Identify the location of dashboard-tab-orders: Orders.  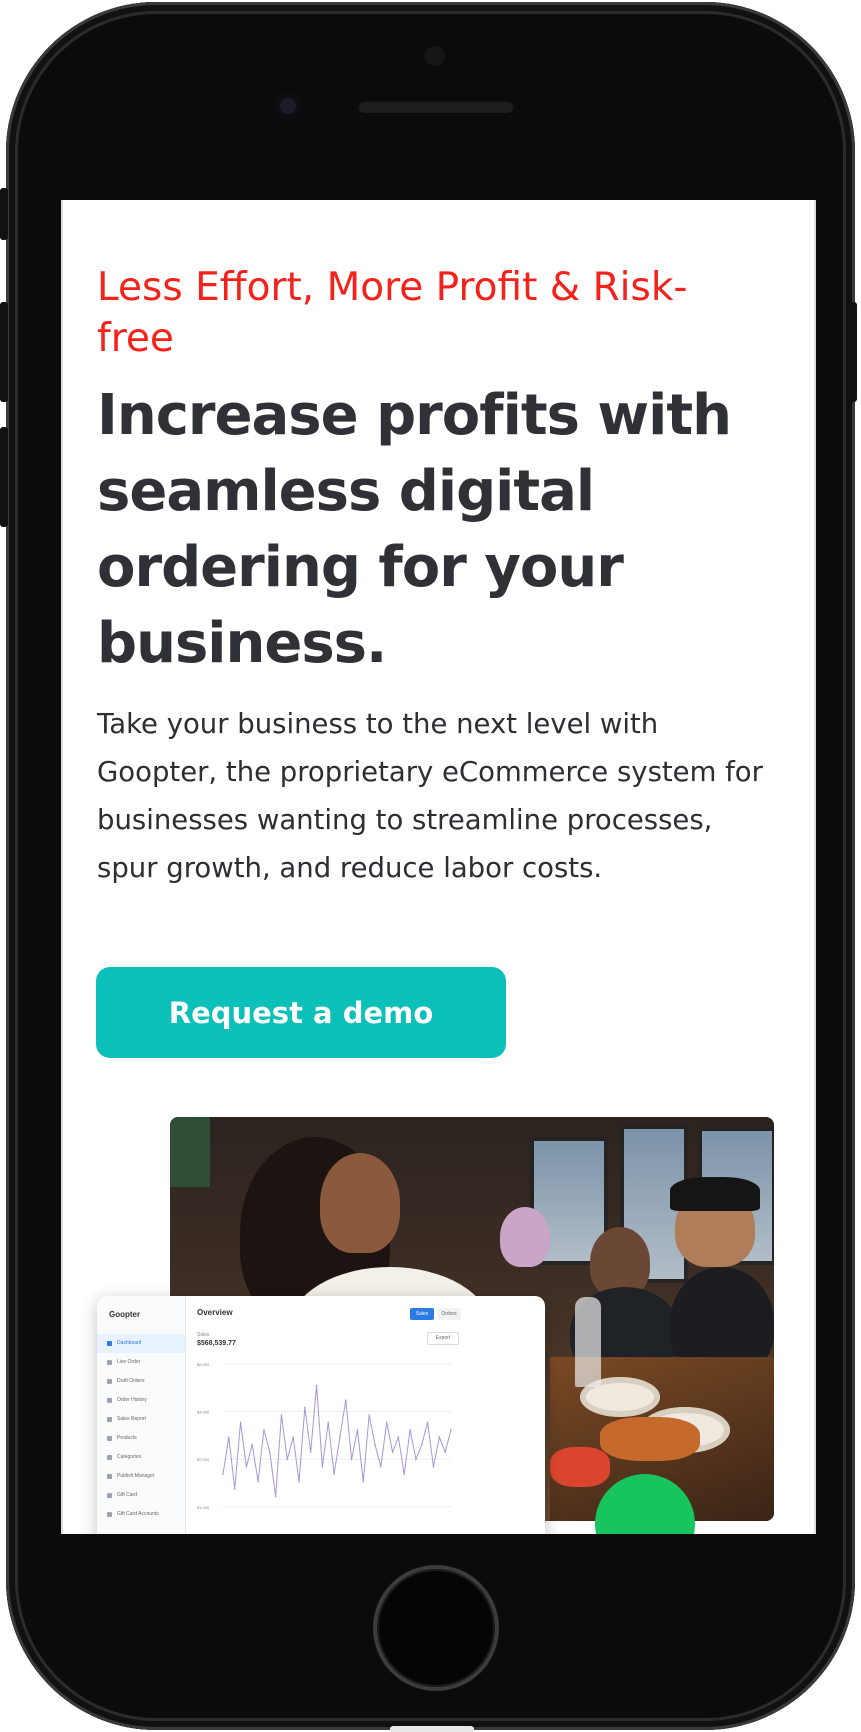
(449, 1314).